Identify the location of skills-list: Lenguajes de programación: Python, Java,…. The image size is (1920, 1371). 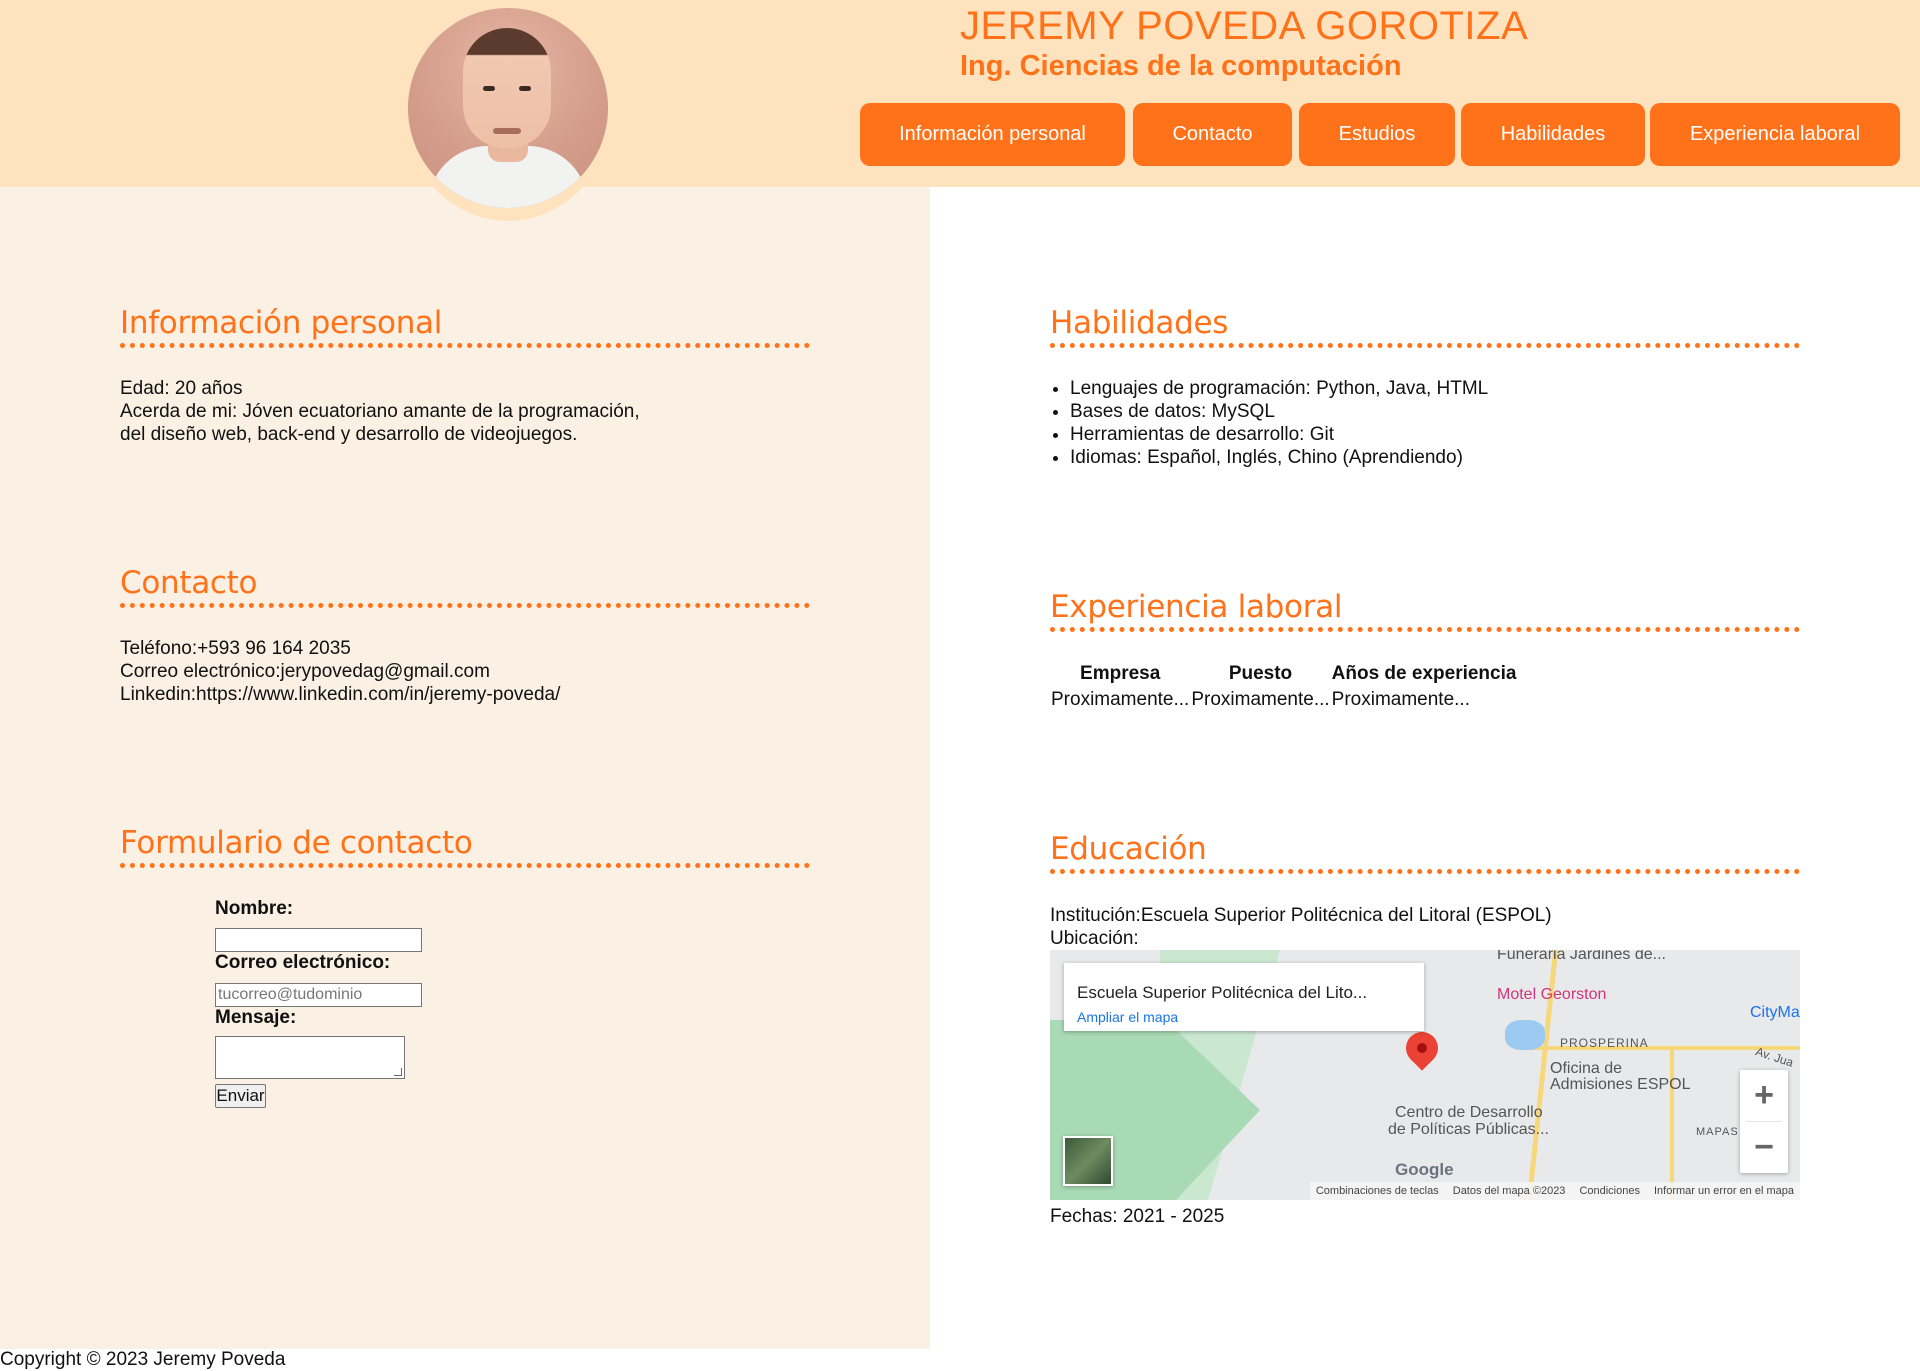
(1269, 423).